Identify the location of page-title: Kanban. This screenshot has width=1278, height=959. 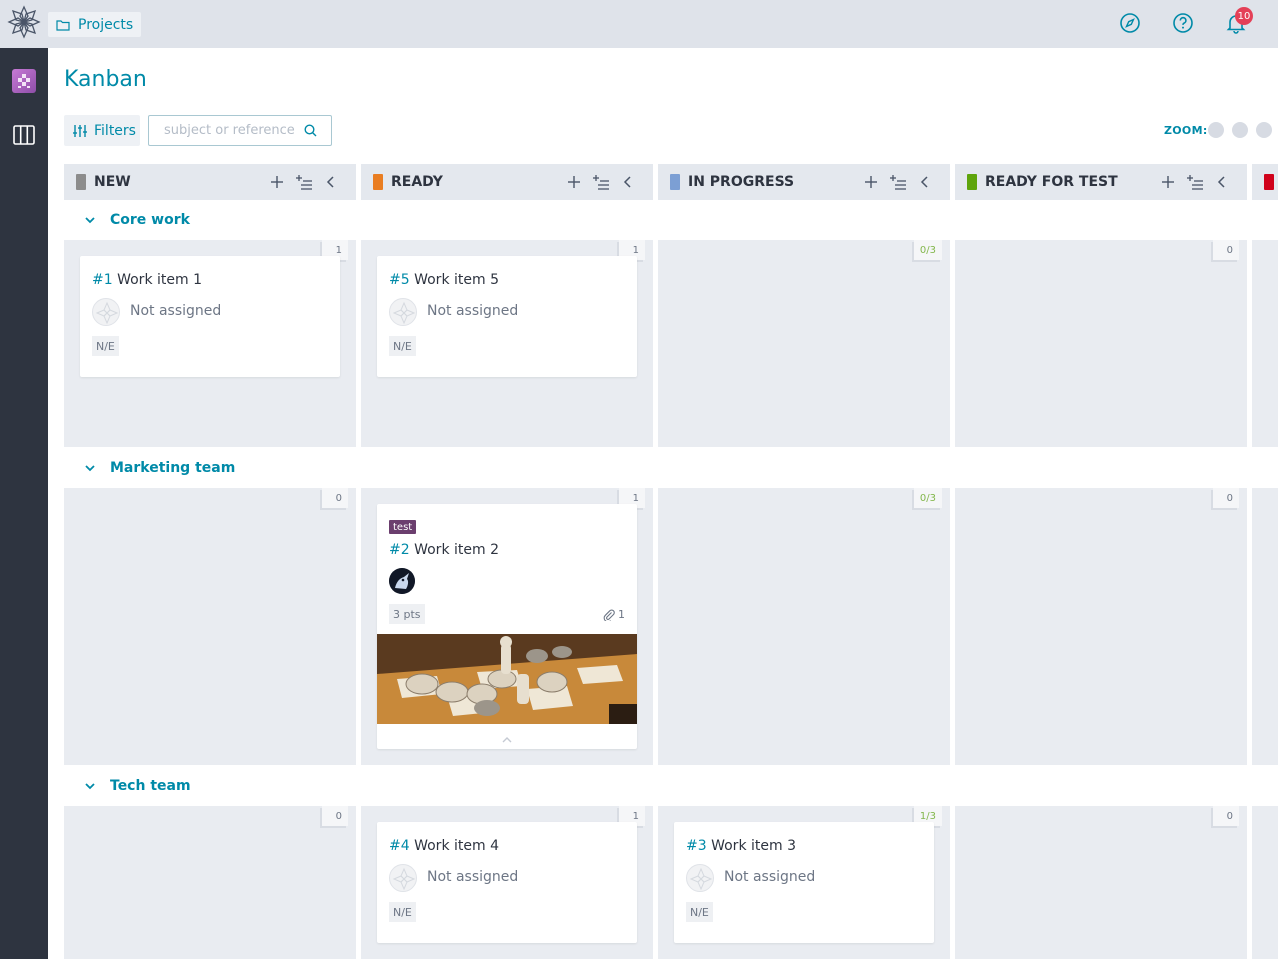
(105, 79).